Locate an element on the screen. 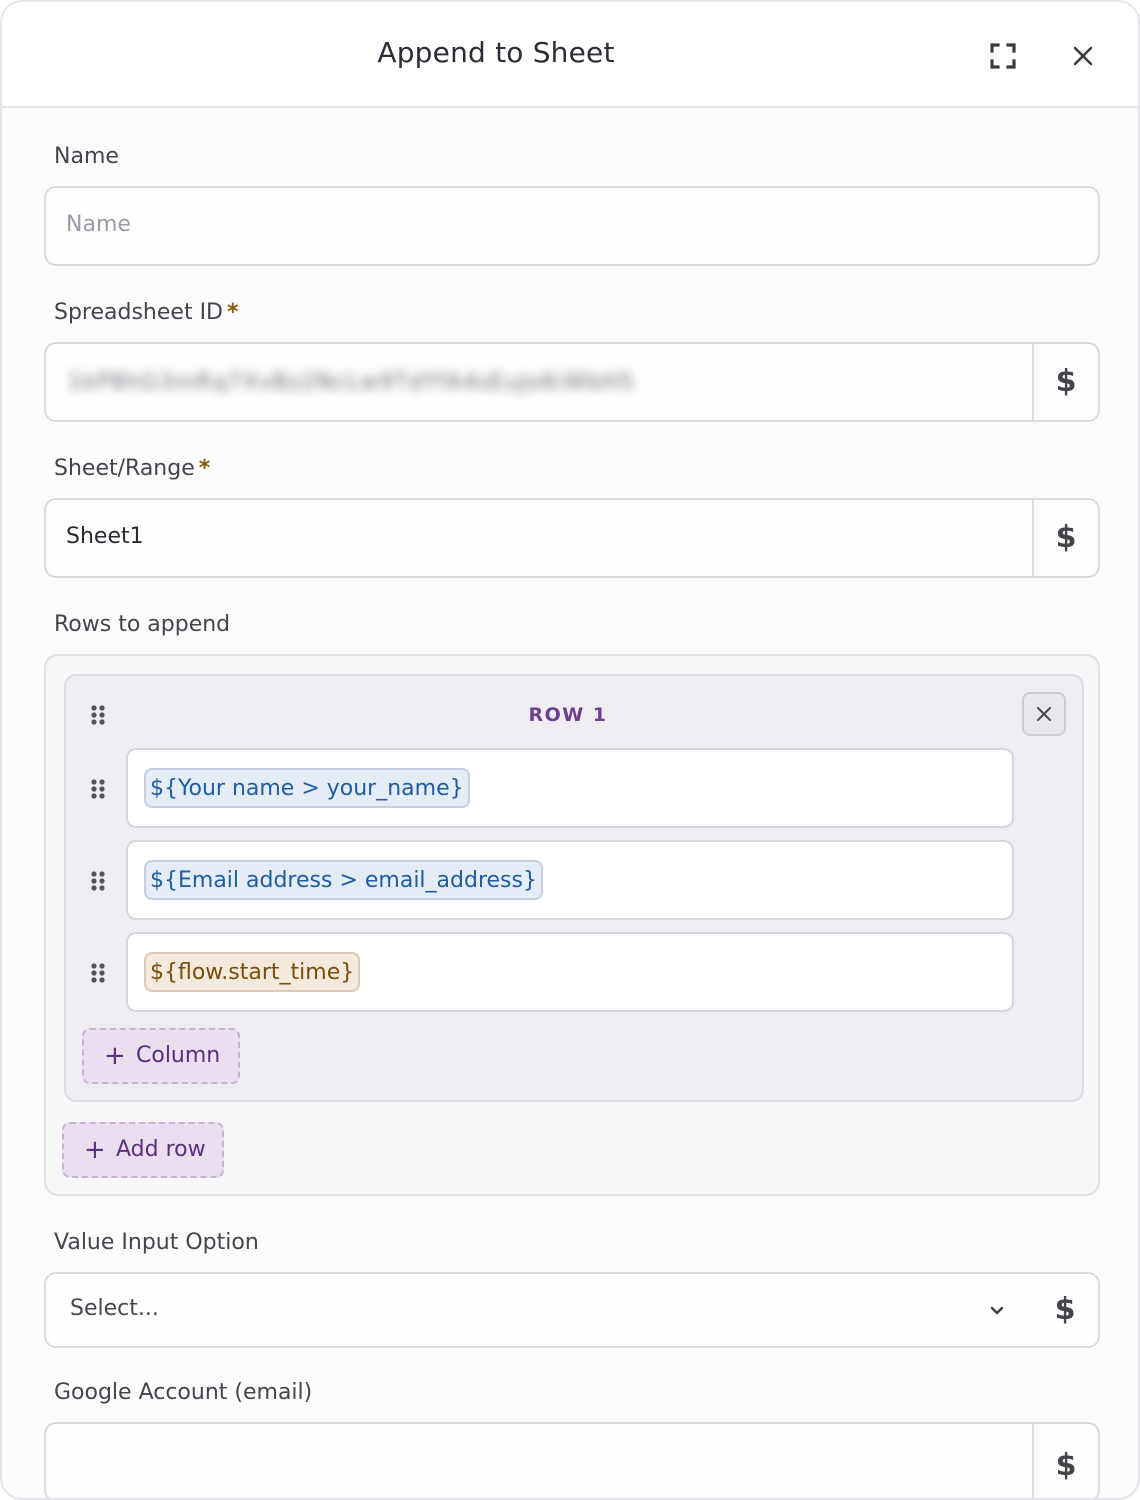  column-input: ${Your name > your_name} is located at coordinates (570, 788).